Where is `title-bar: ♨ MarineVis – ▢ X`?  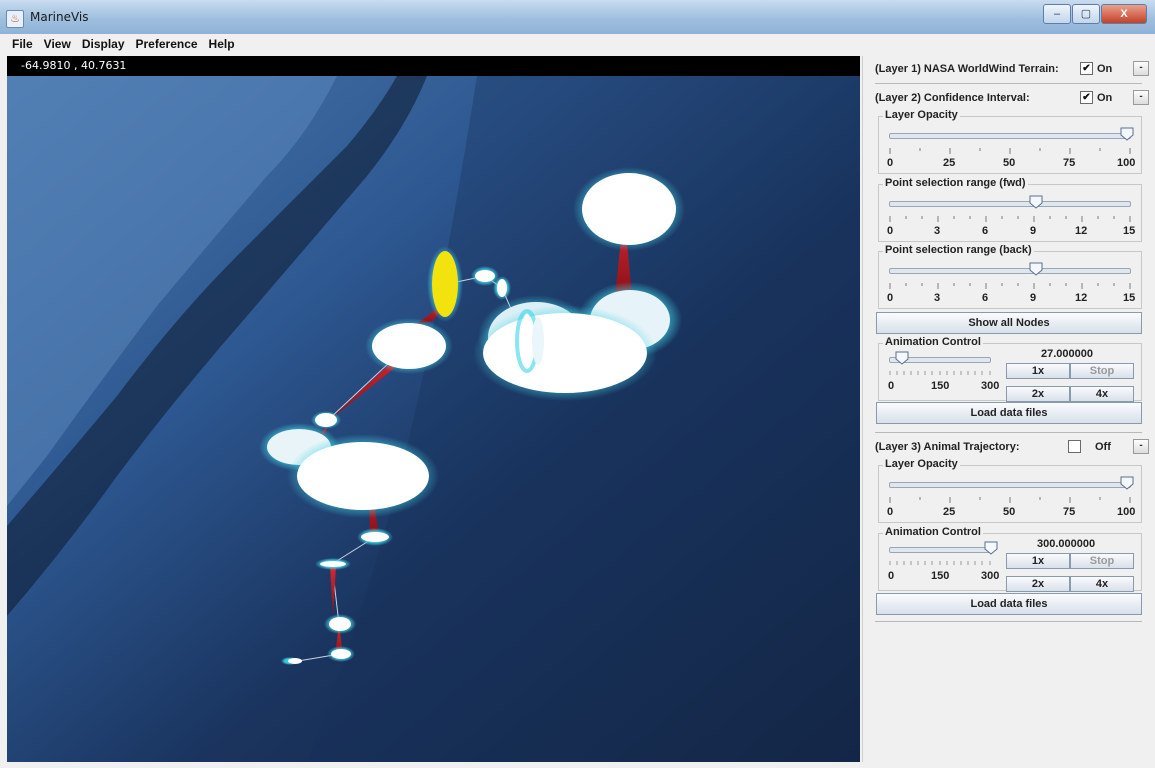
title-bar: ♨ MarineVis – ▢ X is located at coordinates (577, 17).